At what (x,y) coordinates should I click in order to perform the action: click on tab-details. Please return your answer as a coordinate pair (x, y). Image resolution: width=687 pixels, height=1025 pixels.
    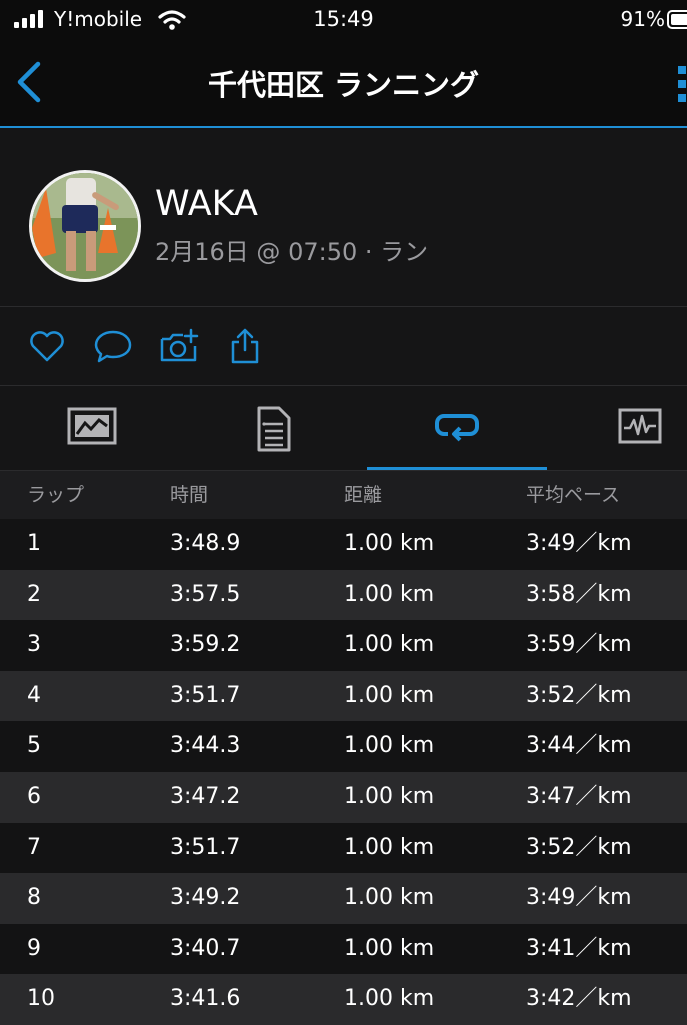
    Looking at the image, I should click on (273, 428).